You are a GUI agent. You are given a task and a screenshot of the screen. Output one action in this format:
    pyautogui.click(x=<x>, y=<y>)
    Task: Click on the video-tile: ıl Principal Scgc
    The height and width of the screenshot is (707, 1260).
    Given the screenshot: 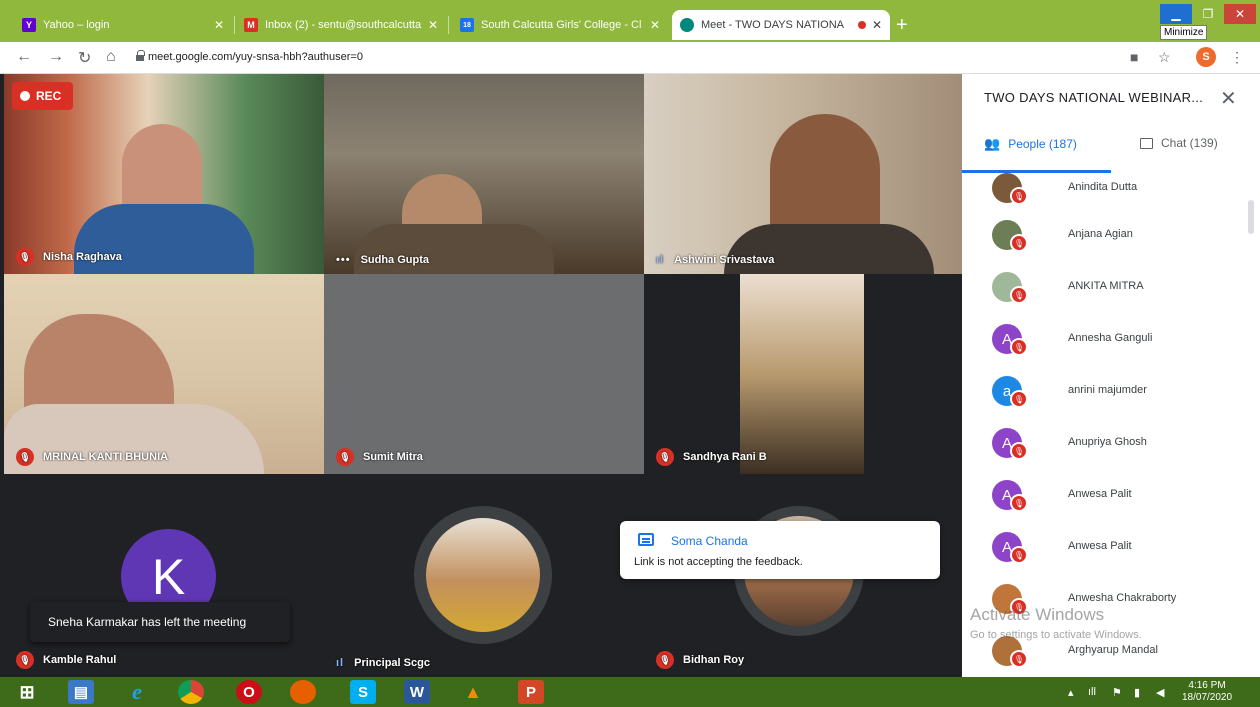 What is the action you would take?
    pyautogui.click(x=484, y=575)
    